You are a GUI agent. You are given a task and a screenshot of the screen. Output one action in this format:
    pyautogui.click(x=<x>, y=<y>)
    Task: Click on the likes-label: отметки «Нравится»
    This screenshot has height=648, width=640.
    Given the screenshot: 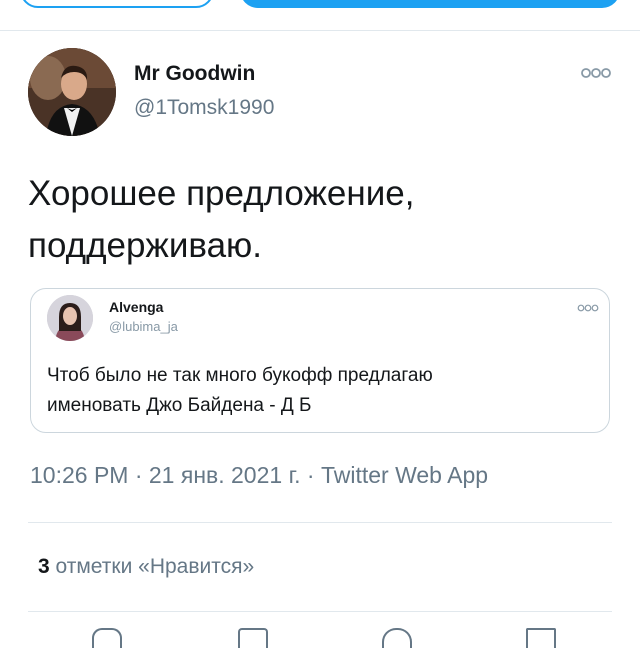 What is the action you would take?
    pyautogui.click(x=155, y=566)
    